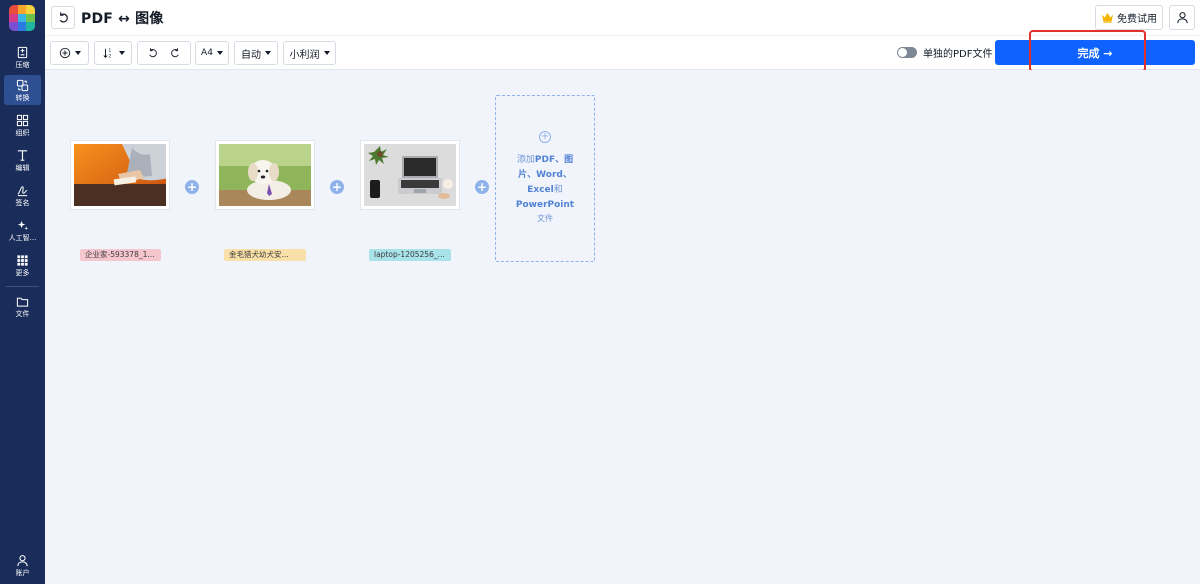 The image size is (1200, 584). I want to click on orientation-dropdown: 自动, so click(256, 53).